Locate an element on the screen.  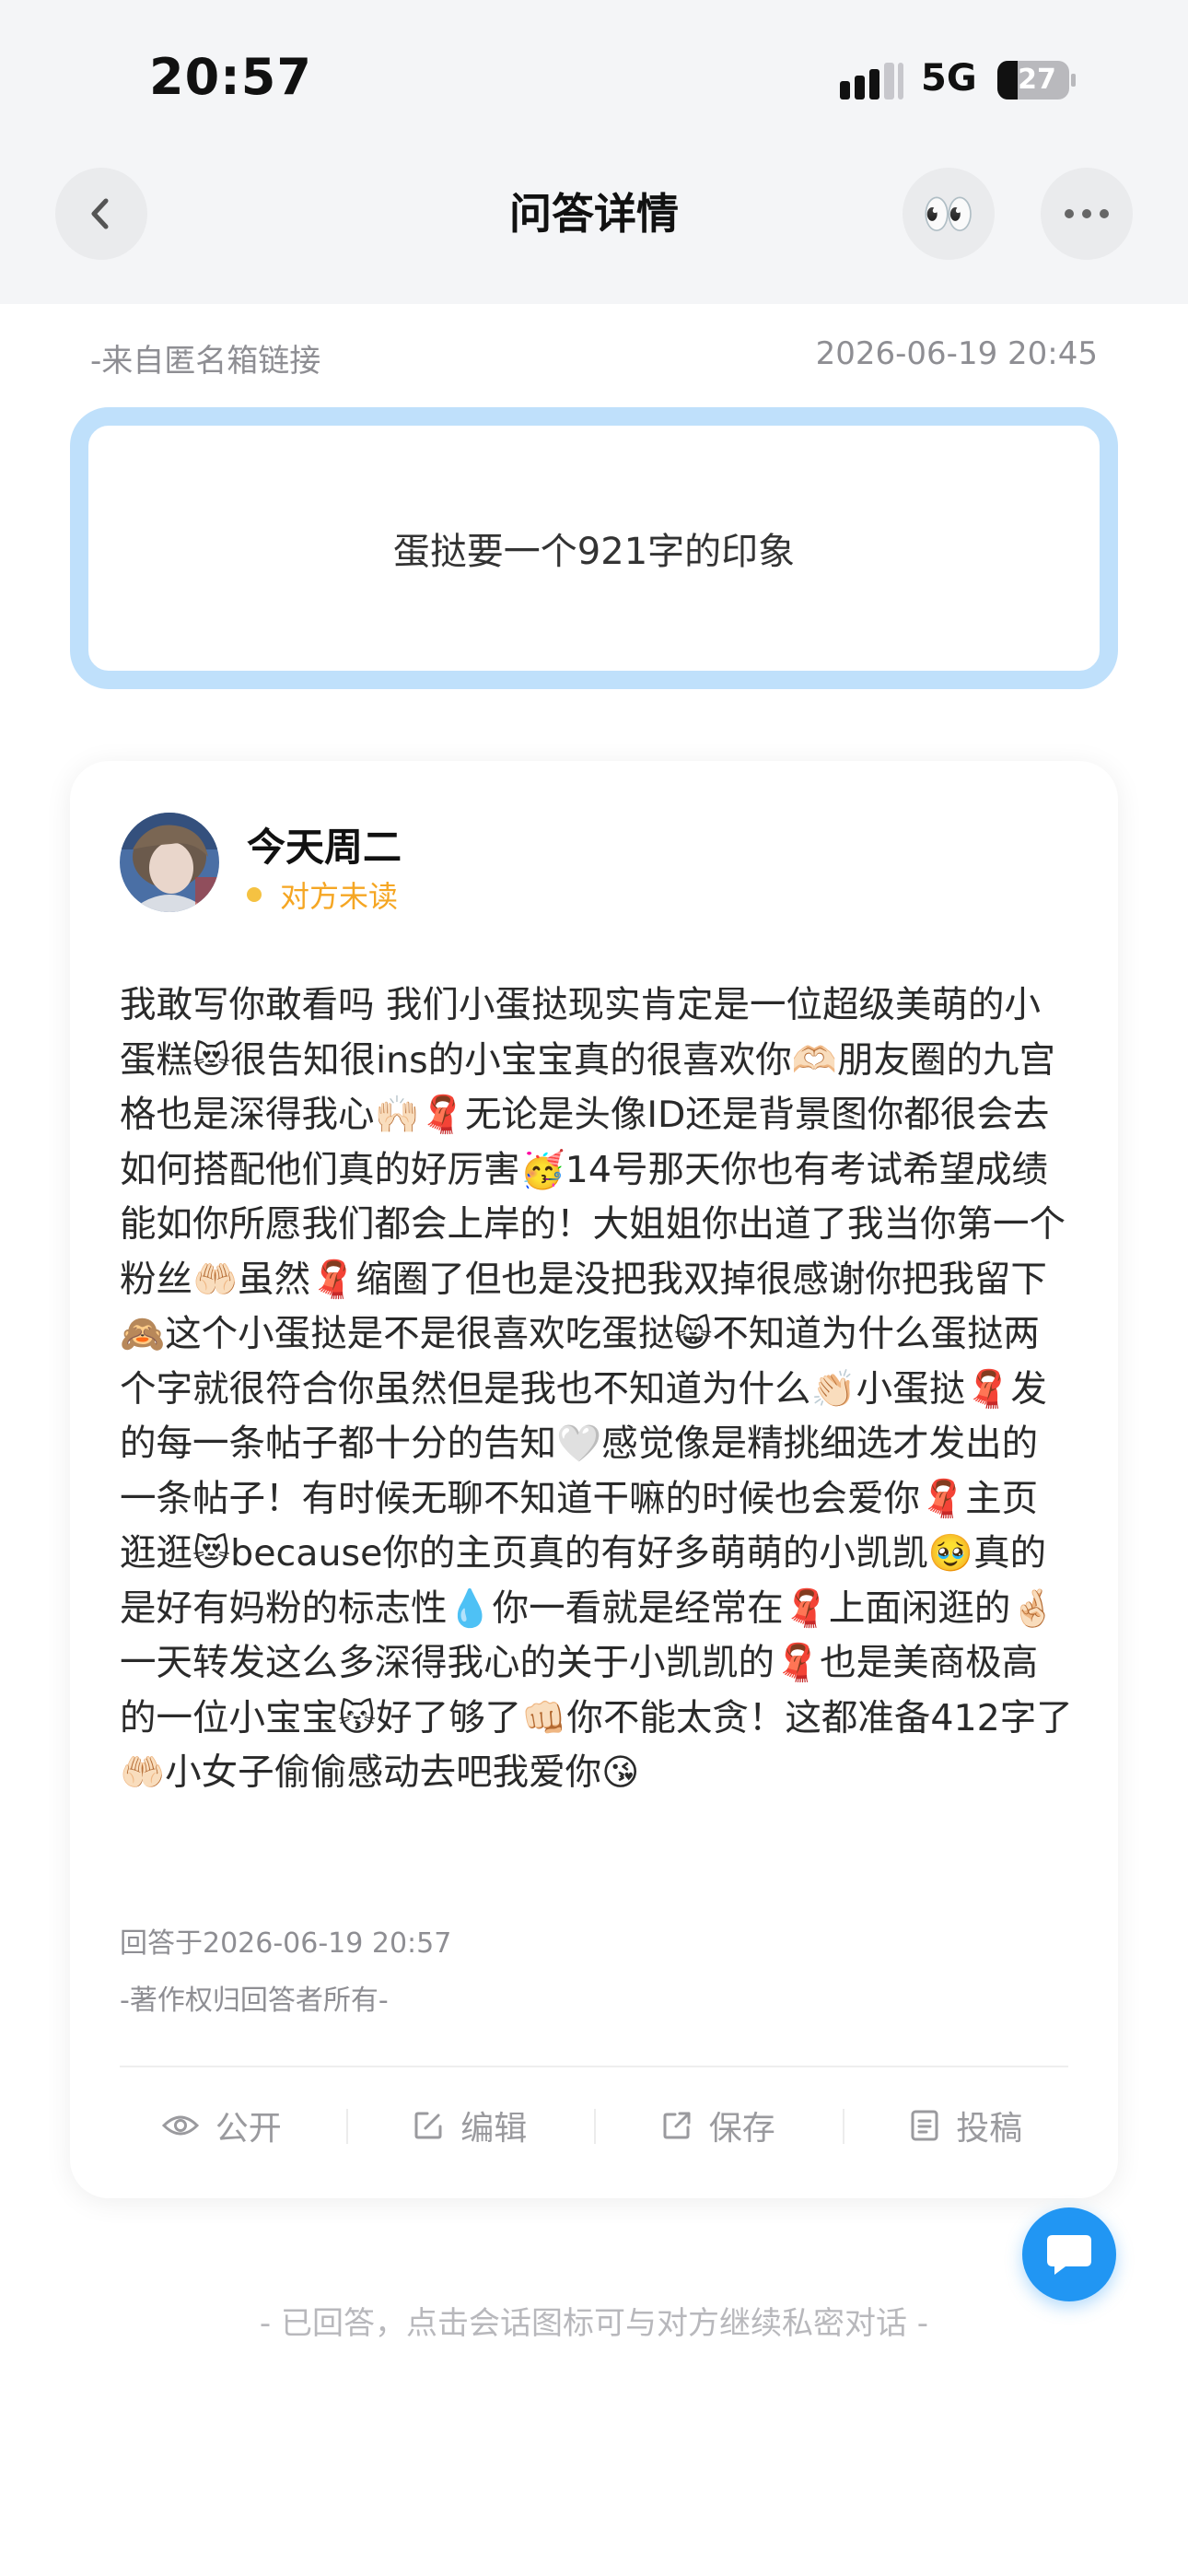
action-bar: 公开 编辑 保存 投稿 is located at coordinates (594, 2125).